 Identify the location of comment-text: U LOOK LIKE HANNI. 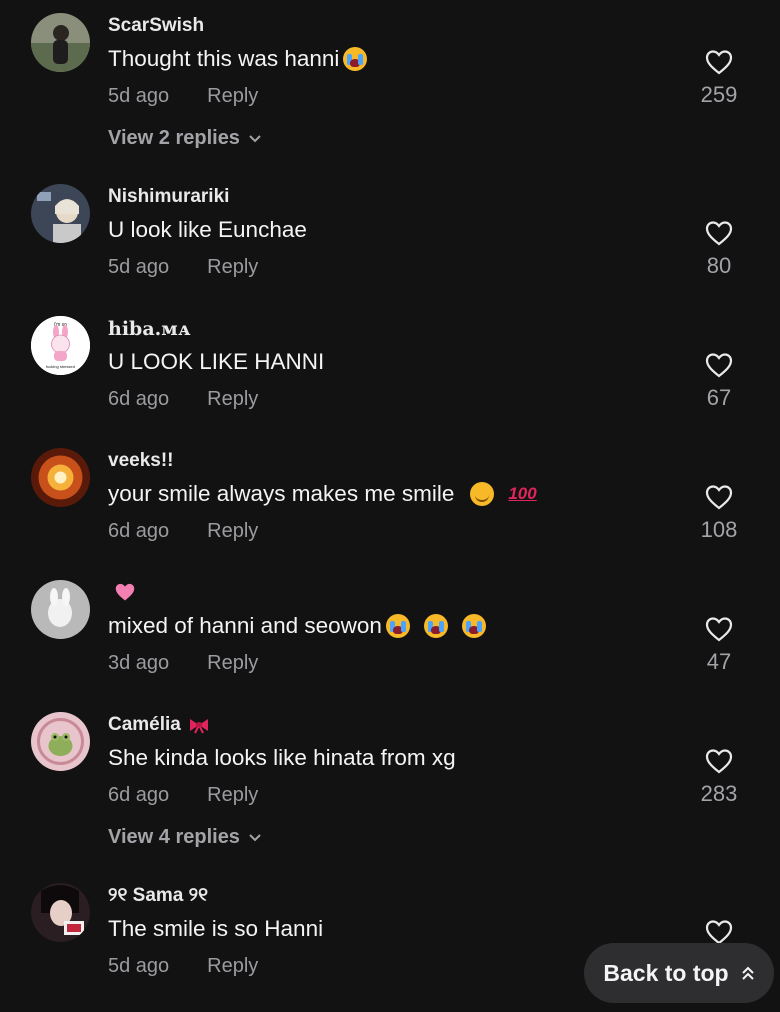
(216, 361).